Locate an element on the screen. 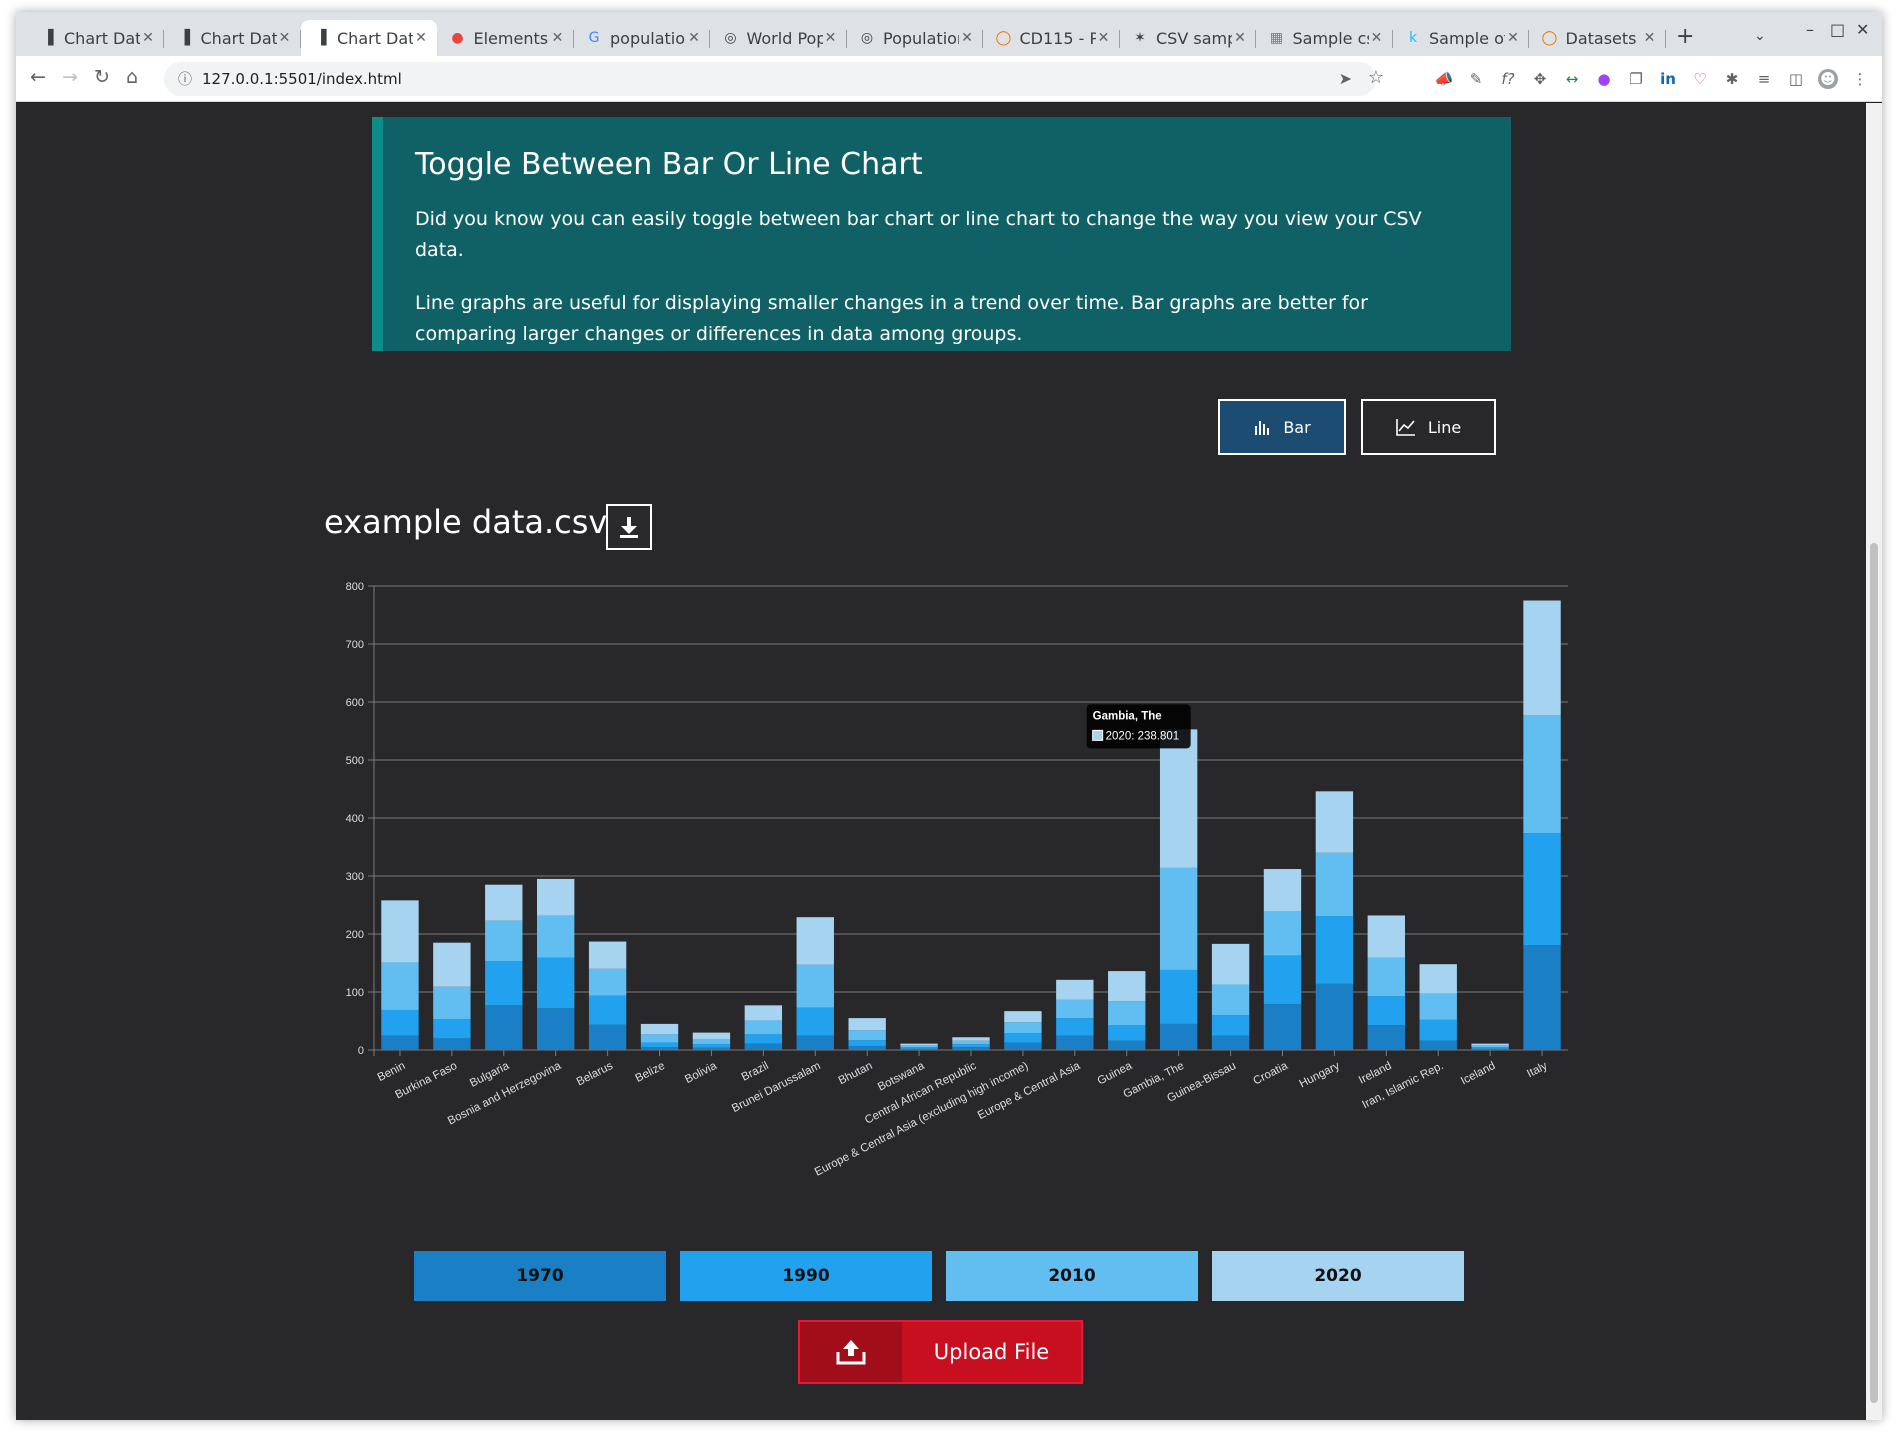 The height and width of the screenshot is (1450, 1898). callout-title: Toggle Between Bar Or Line Chart is located at coordinates (669, 164).